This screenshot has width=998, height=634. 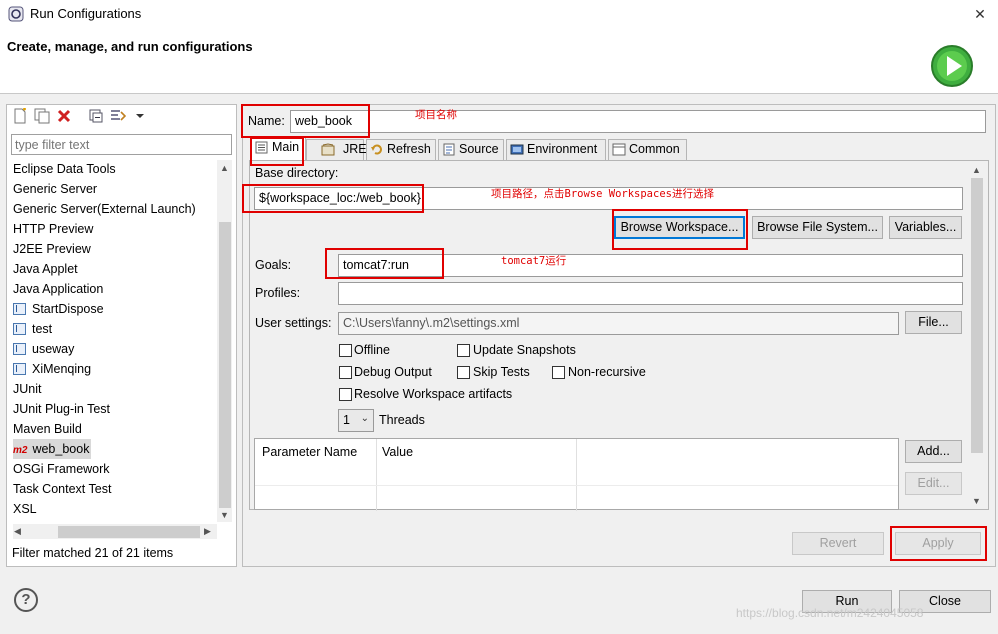 I want to click on tab-main: Main, so click(x=278, y=148).